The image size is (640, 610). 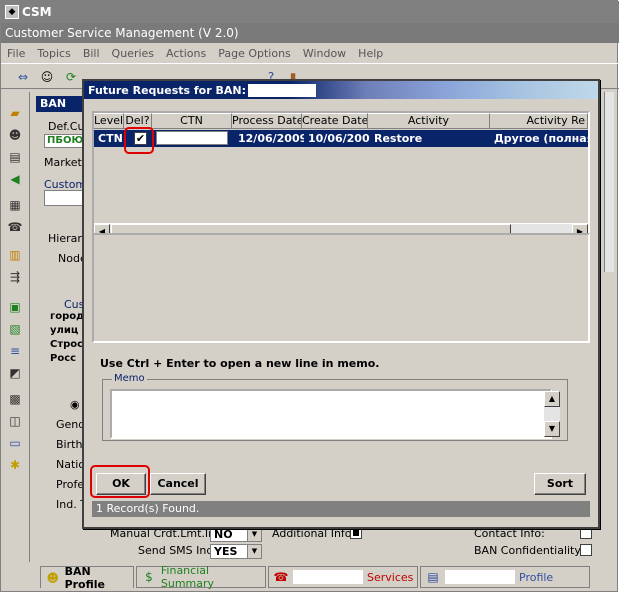 What do you see at coordinates (53, 577) in the screenshot?
I see `user-icon: ☻` at bounding box center [53, 577].